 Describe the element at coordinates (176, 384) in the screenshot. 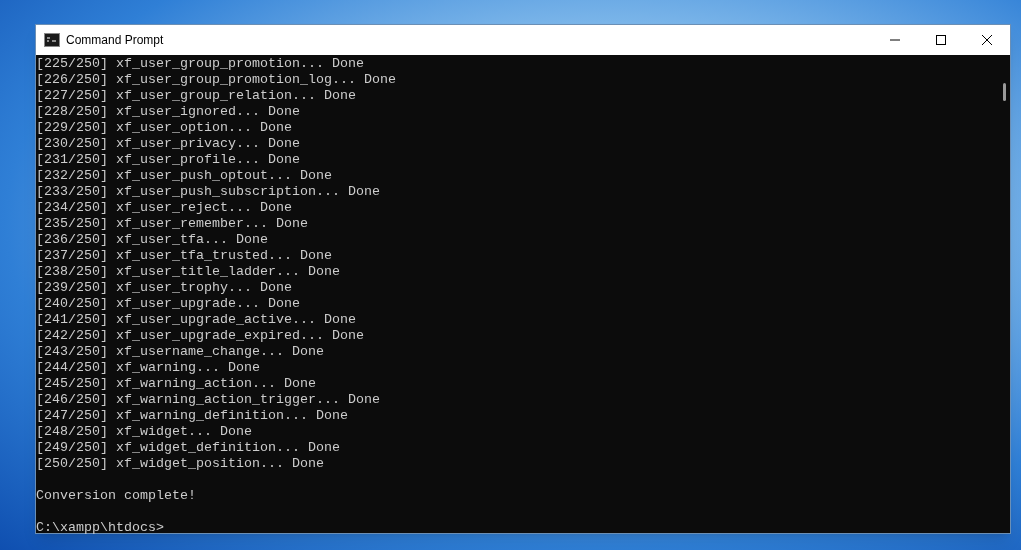

I see `output-line: [245/250] xf_warning_action... Done` at that location.